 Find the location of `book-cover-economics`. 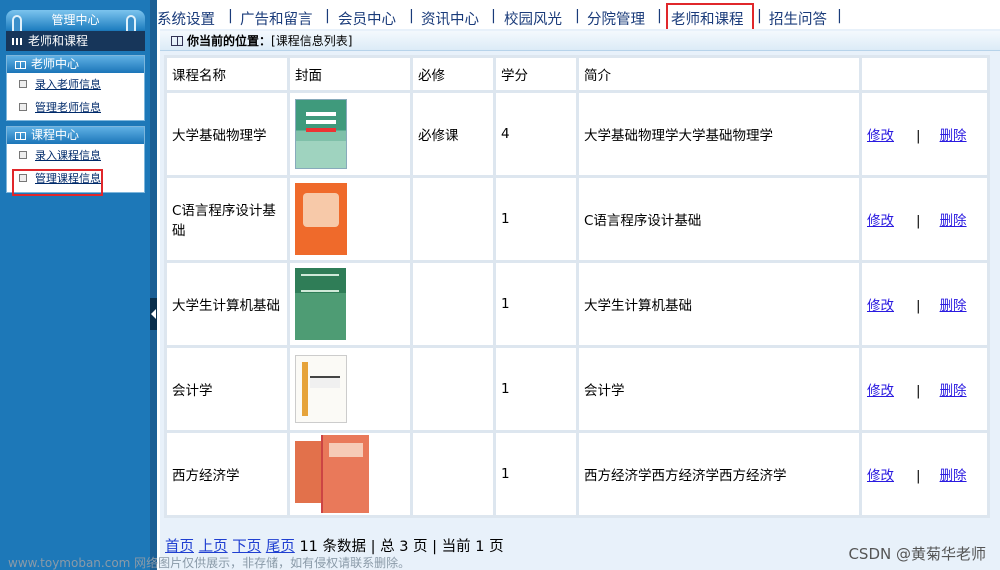

book-cover-economics is located at coordinates (332, 474).